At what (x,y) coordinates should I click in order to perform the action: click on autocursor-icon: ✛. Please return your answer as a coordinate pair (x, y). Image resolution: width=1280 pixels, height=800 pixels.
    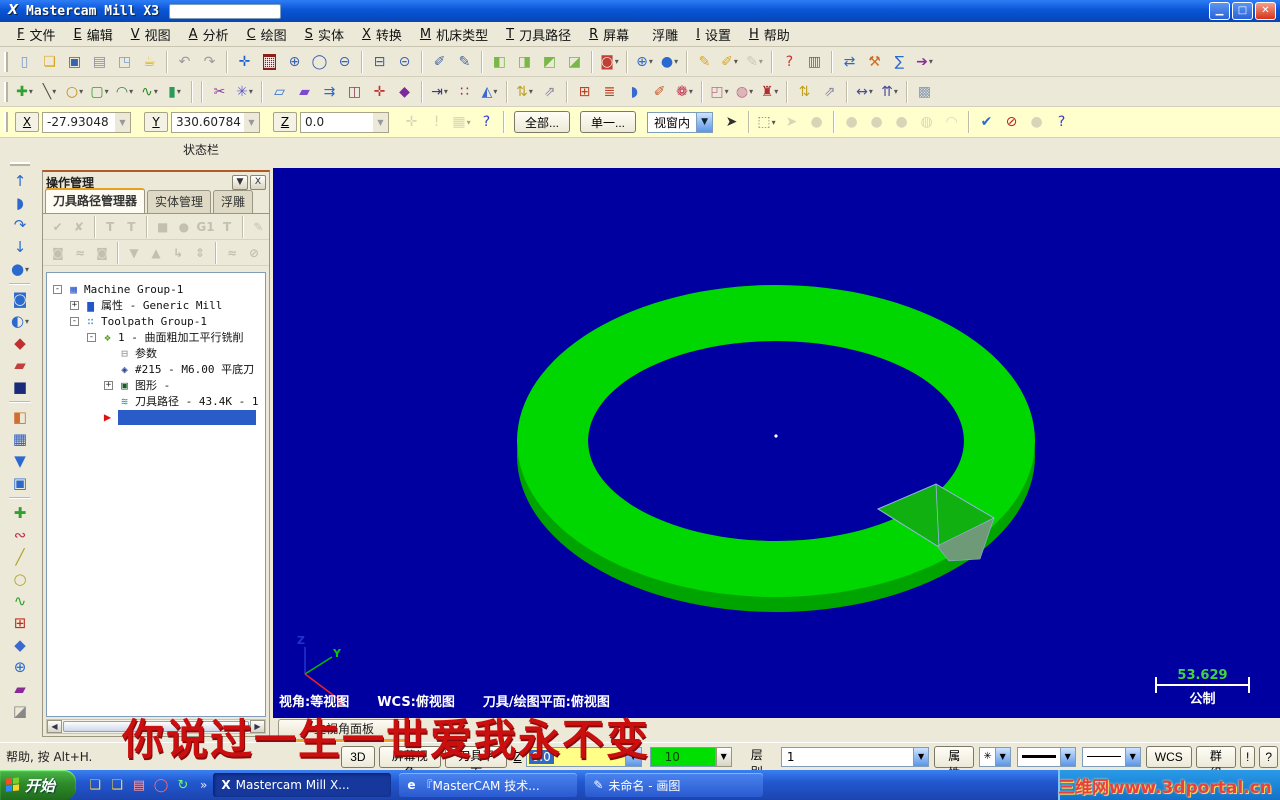
    Looking at the image, I should click on (411, 122).